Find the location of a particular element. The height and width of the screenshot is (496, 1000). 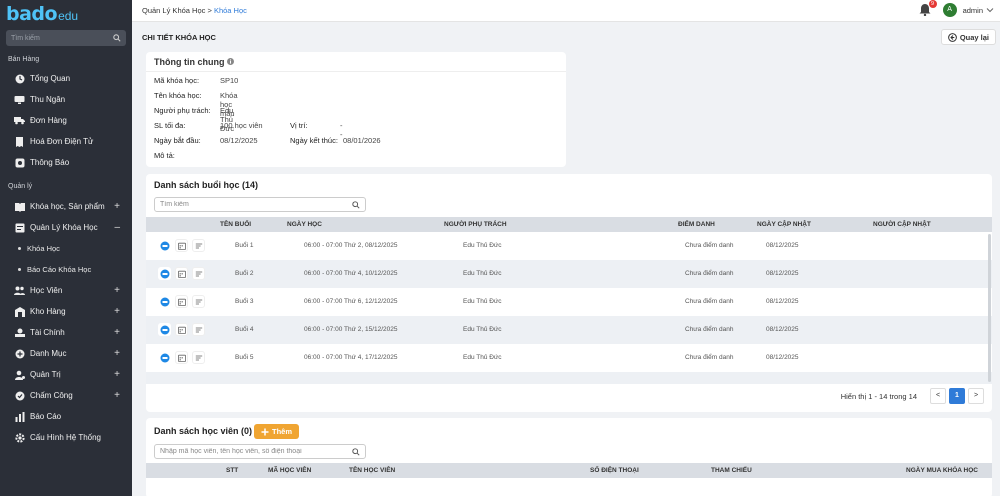

vertical-scrollbar is located at coordinates (989, 308).